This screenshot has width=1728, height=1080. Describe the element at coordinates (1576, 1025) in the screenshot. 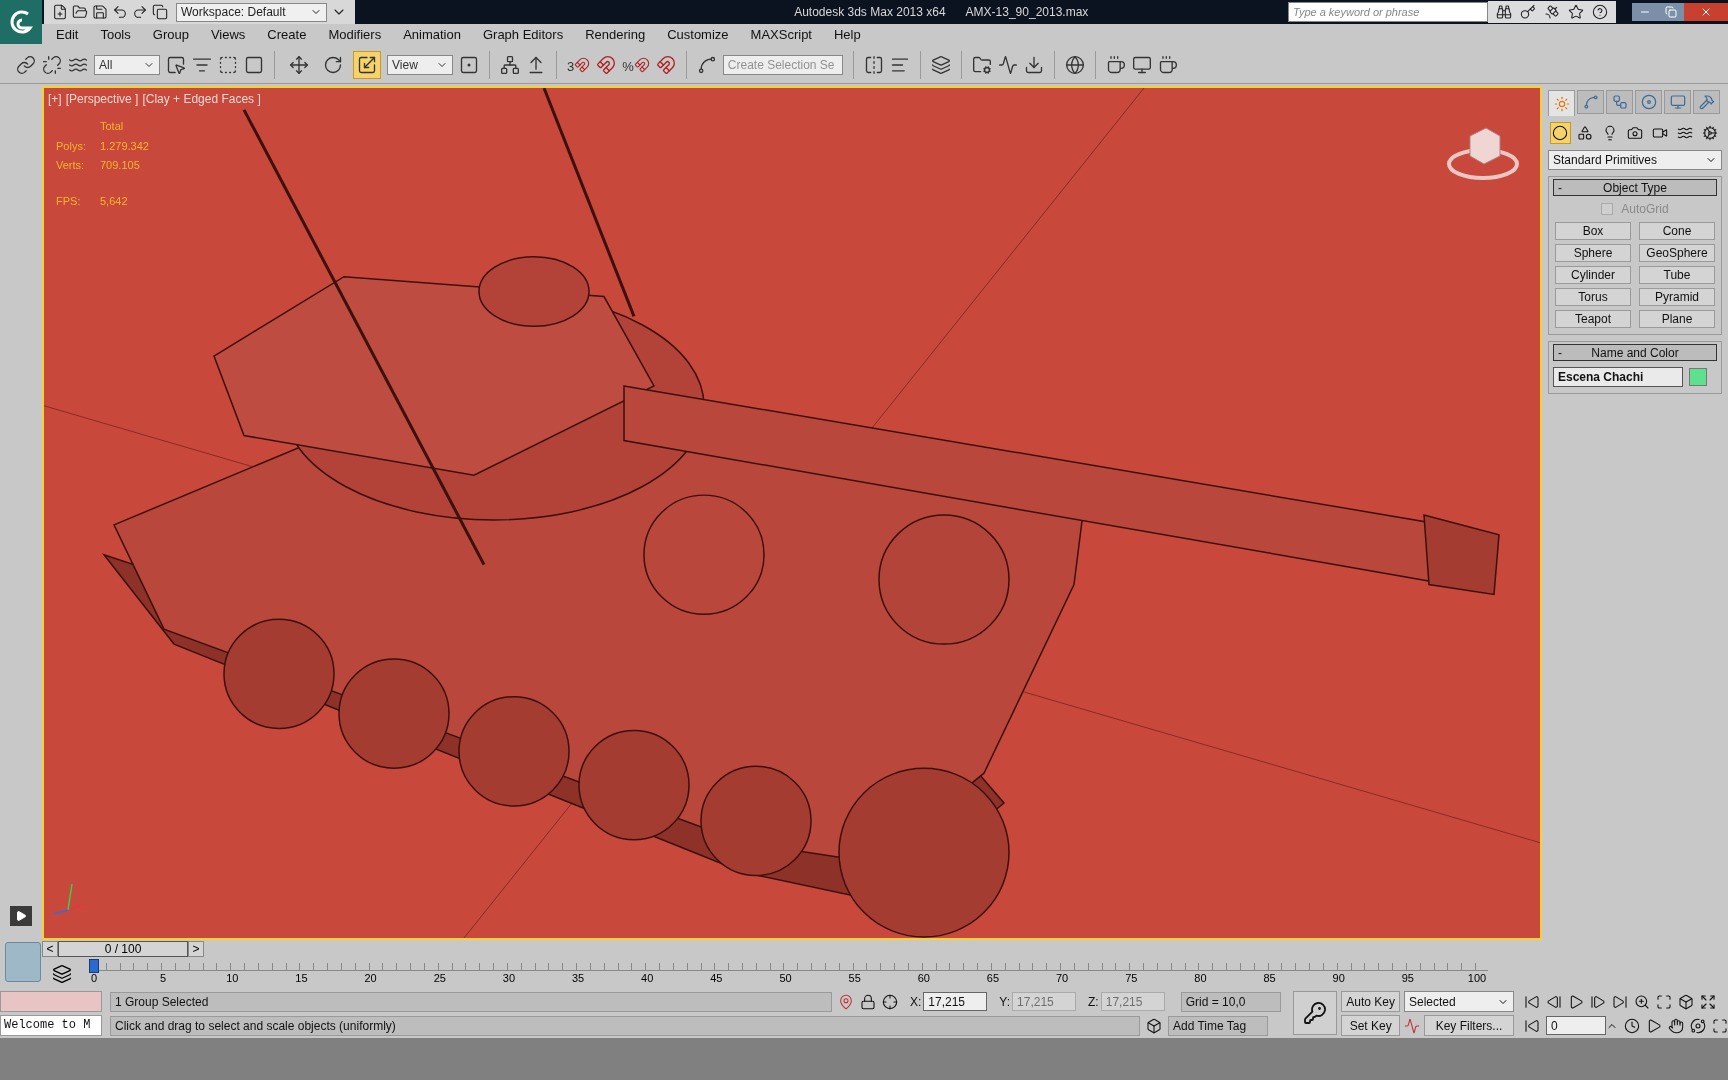

I see `current-frame-field: 0` at that location.